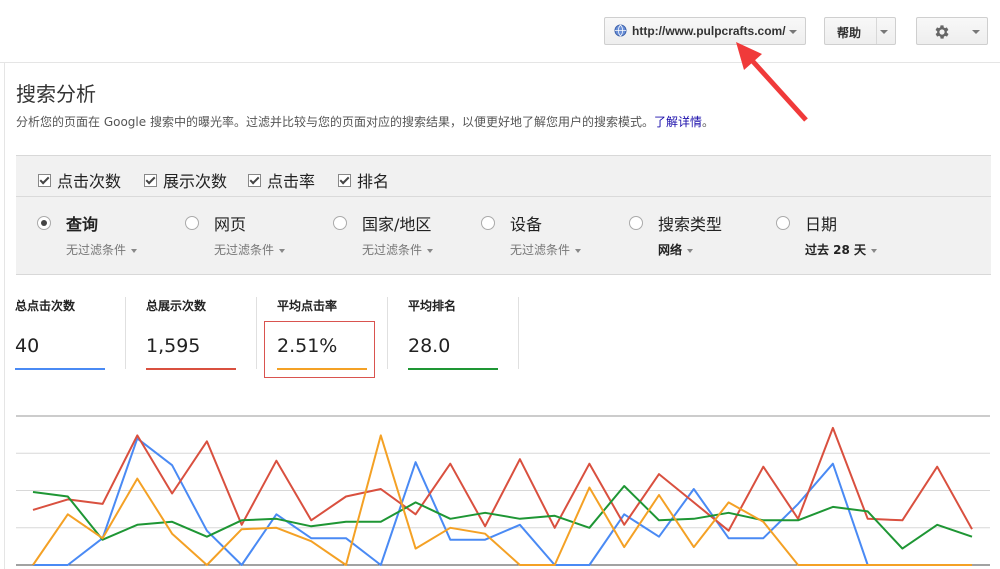 Image resolution: width=1000 pixels, height=569 pixels. What do you see at coordinates (2, 315) in the screenshot?
I see `left-rail` at bounding box center [2, 315].